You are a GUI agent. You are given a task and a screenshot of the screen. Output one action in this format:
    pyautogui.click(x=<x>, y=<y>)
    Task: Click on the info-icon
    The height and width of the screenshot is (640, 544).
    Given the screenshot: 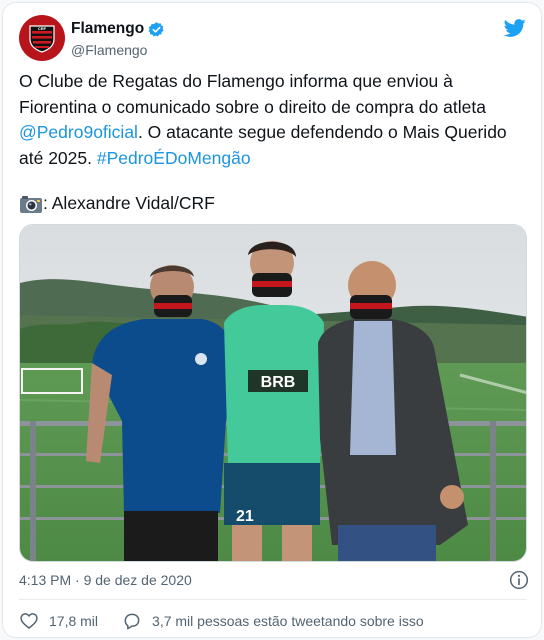 What is the action you would take?
    pyautogui.click(x=519, y=580)
    